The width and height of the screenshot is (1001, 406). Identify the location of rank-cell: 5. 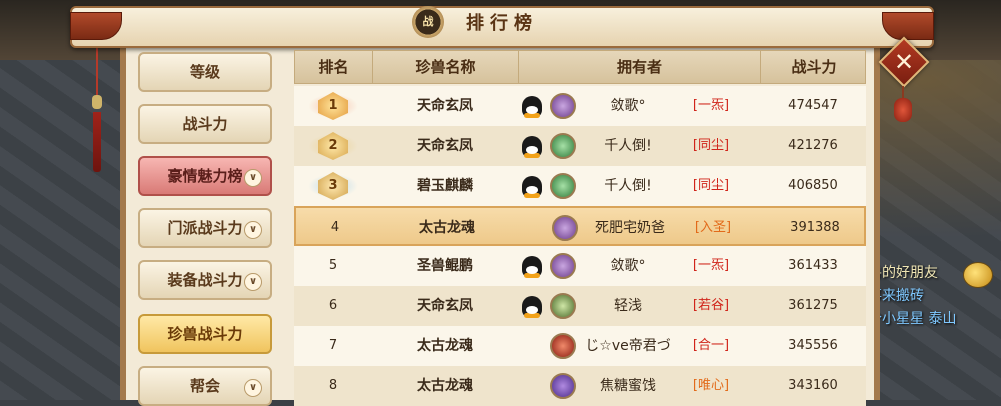
(333, 265).